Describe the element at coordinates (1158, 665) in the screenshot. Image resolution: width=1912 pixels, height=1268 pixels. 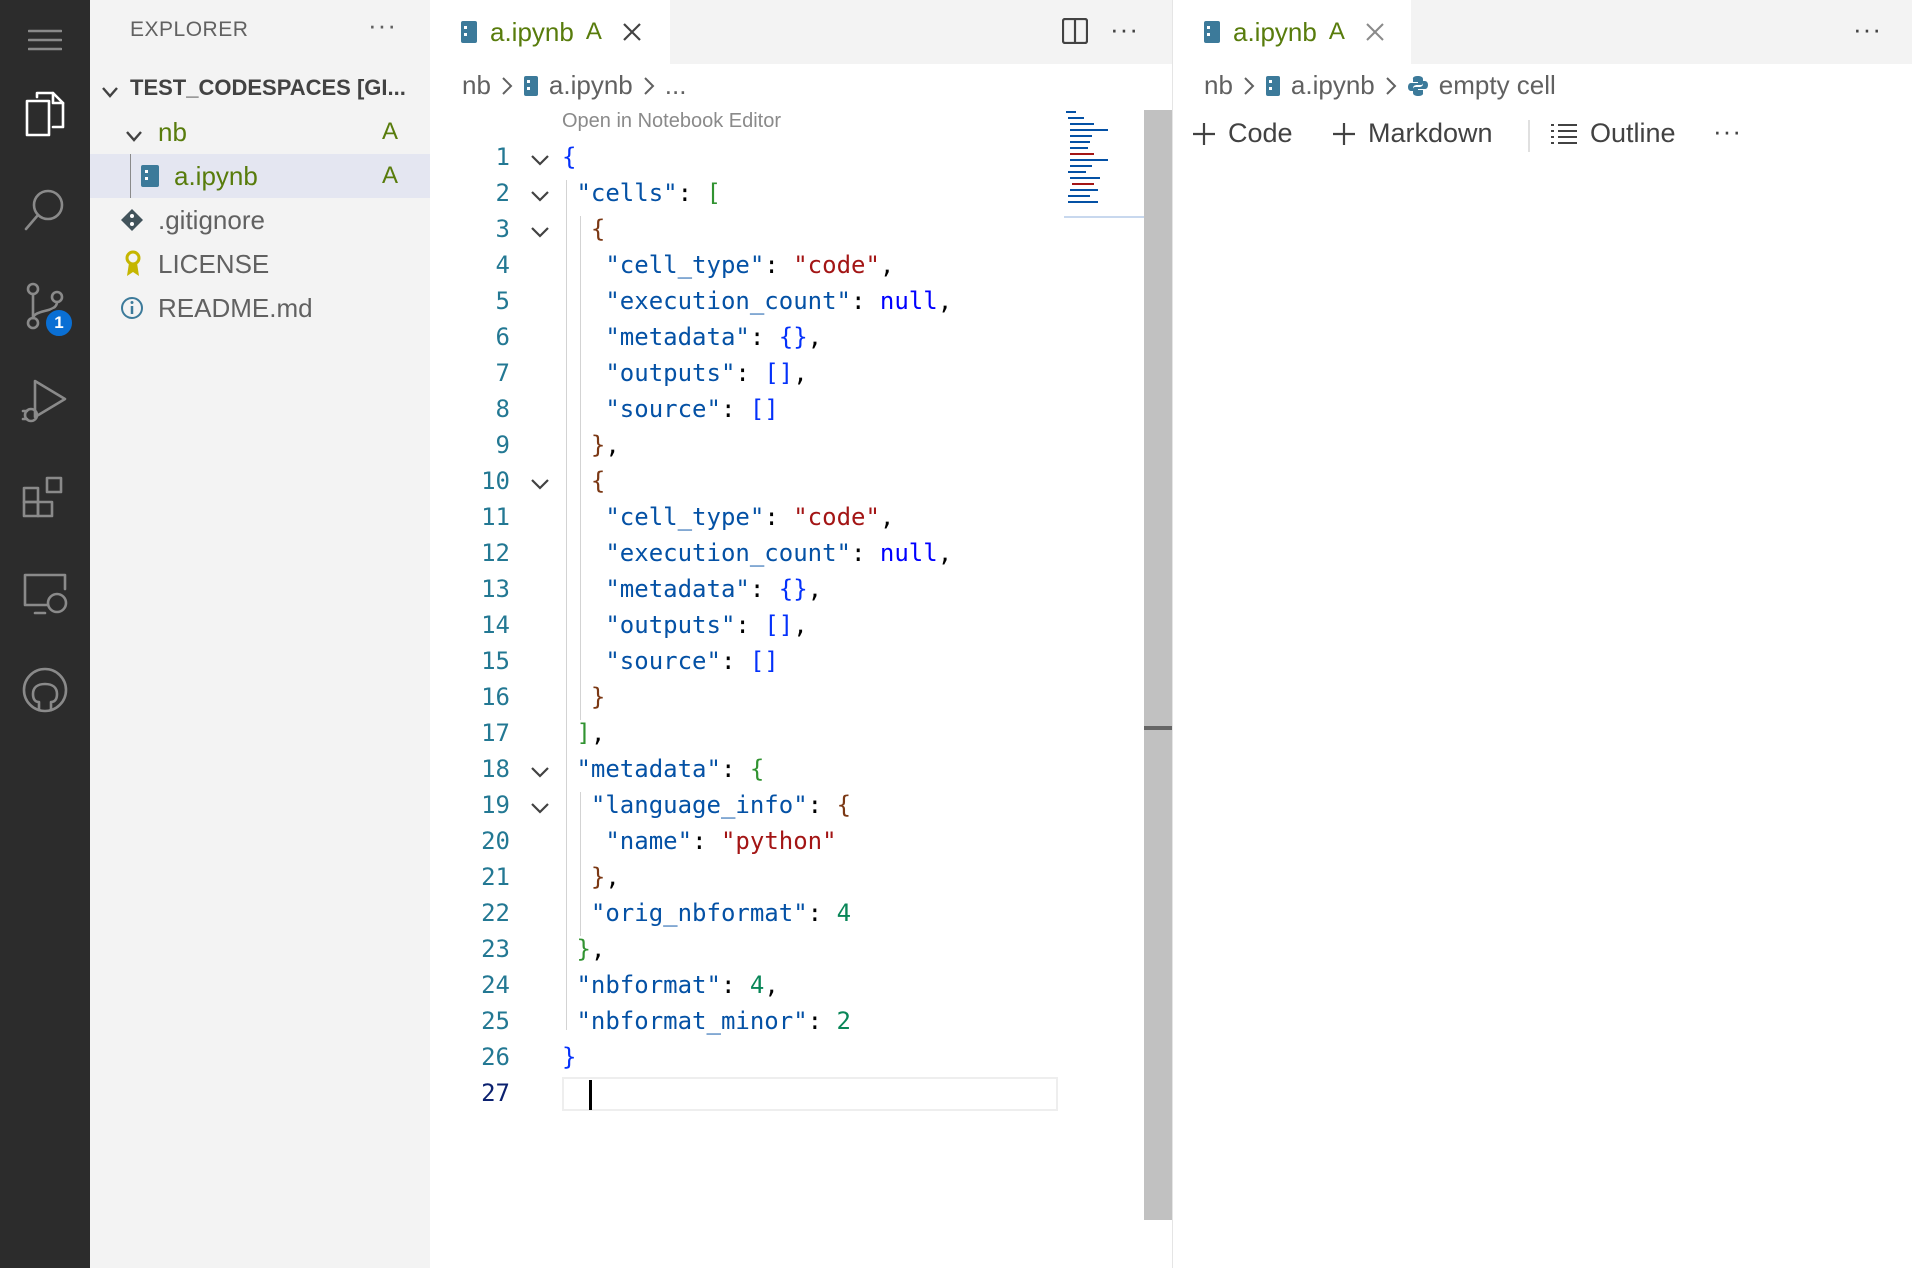
I see `vertical-scrollbar` at that location.